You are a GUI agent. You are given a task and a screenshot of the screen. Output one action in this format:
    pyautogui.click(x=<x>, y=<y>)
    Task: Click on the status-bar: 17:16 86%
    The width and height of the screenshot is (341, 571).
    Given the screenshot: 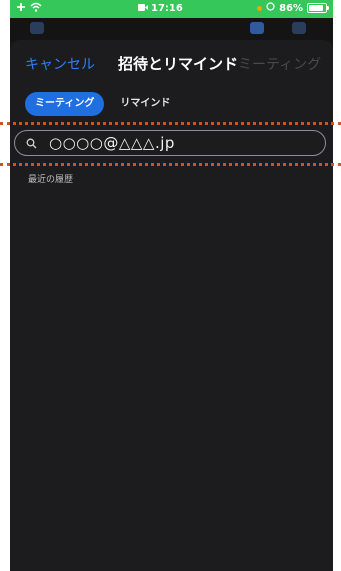 What is the action you would take?
    pyautogui.click(x=171, y=9)
    